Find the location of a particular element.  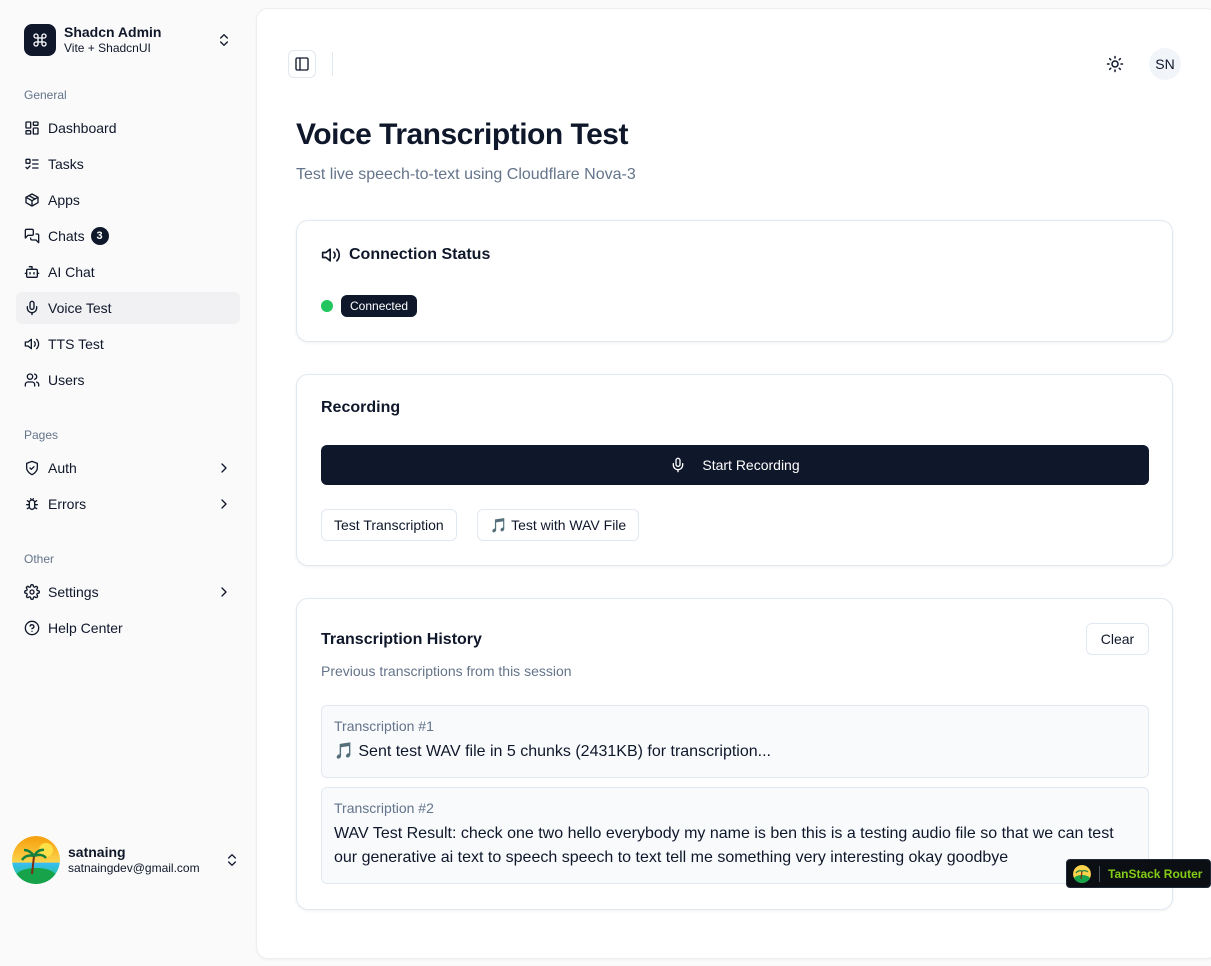

connection-status-title-row: Connection Status is located at coordinates (405, 255).